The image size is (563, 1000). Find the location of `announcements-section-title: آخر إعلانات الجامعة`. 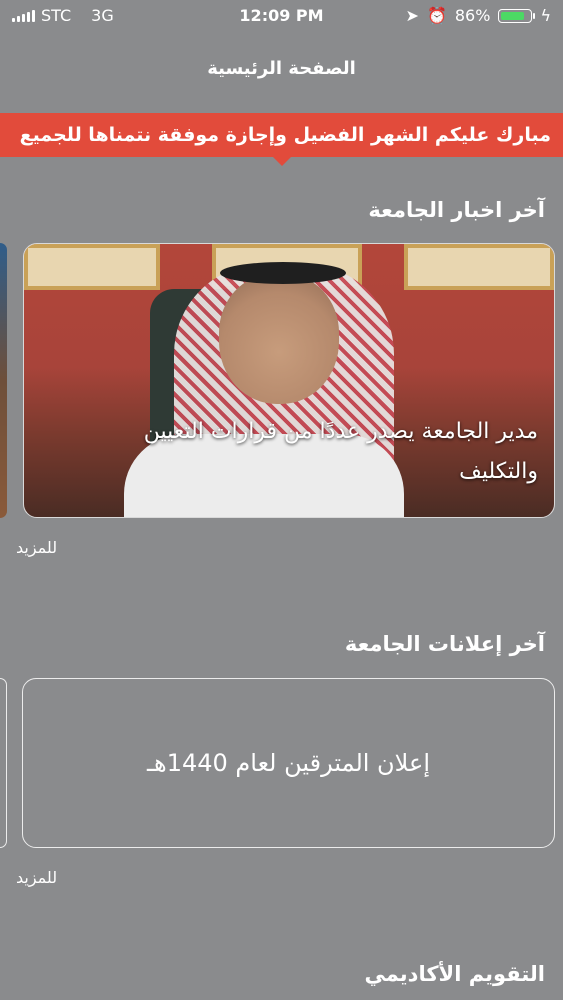

announcements-section-title: آخر إعلانات الجامعة is located at coordinates (444, 644).